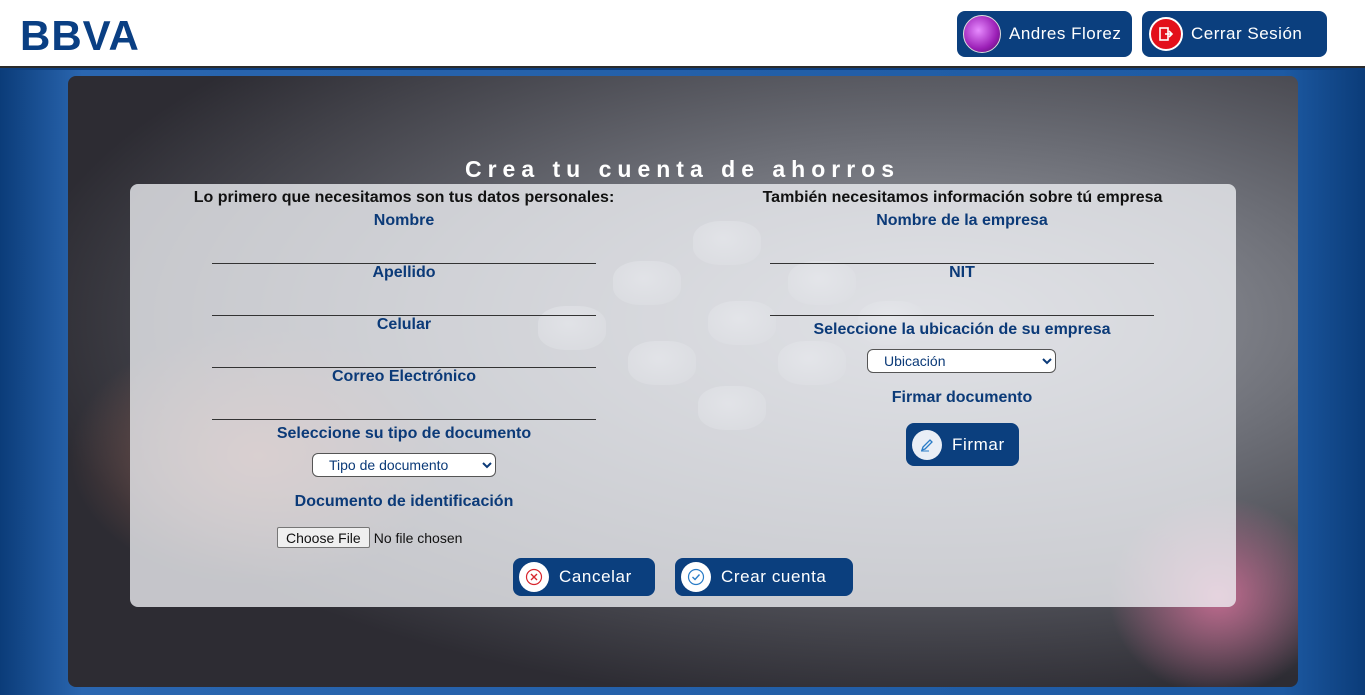 Image resolution: width=1365 pixels, height=695 pixels. What do you see at coordinates (682, 34) in the screenshot?
I see `top-bar: BBVA Andres Florez Cerrar Sesión` at bounding box center [682, 34].